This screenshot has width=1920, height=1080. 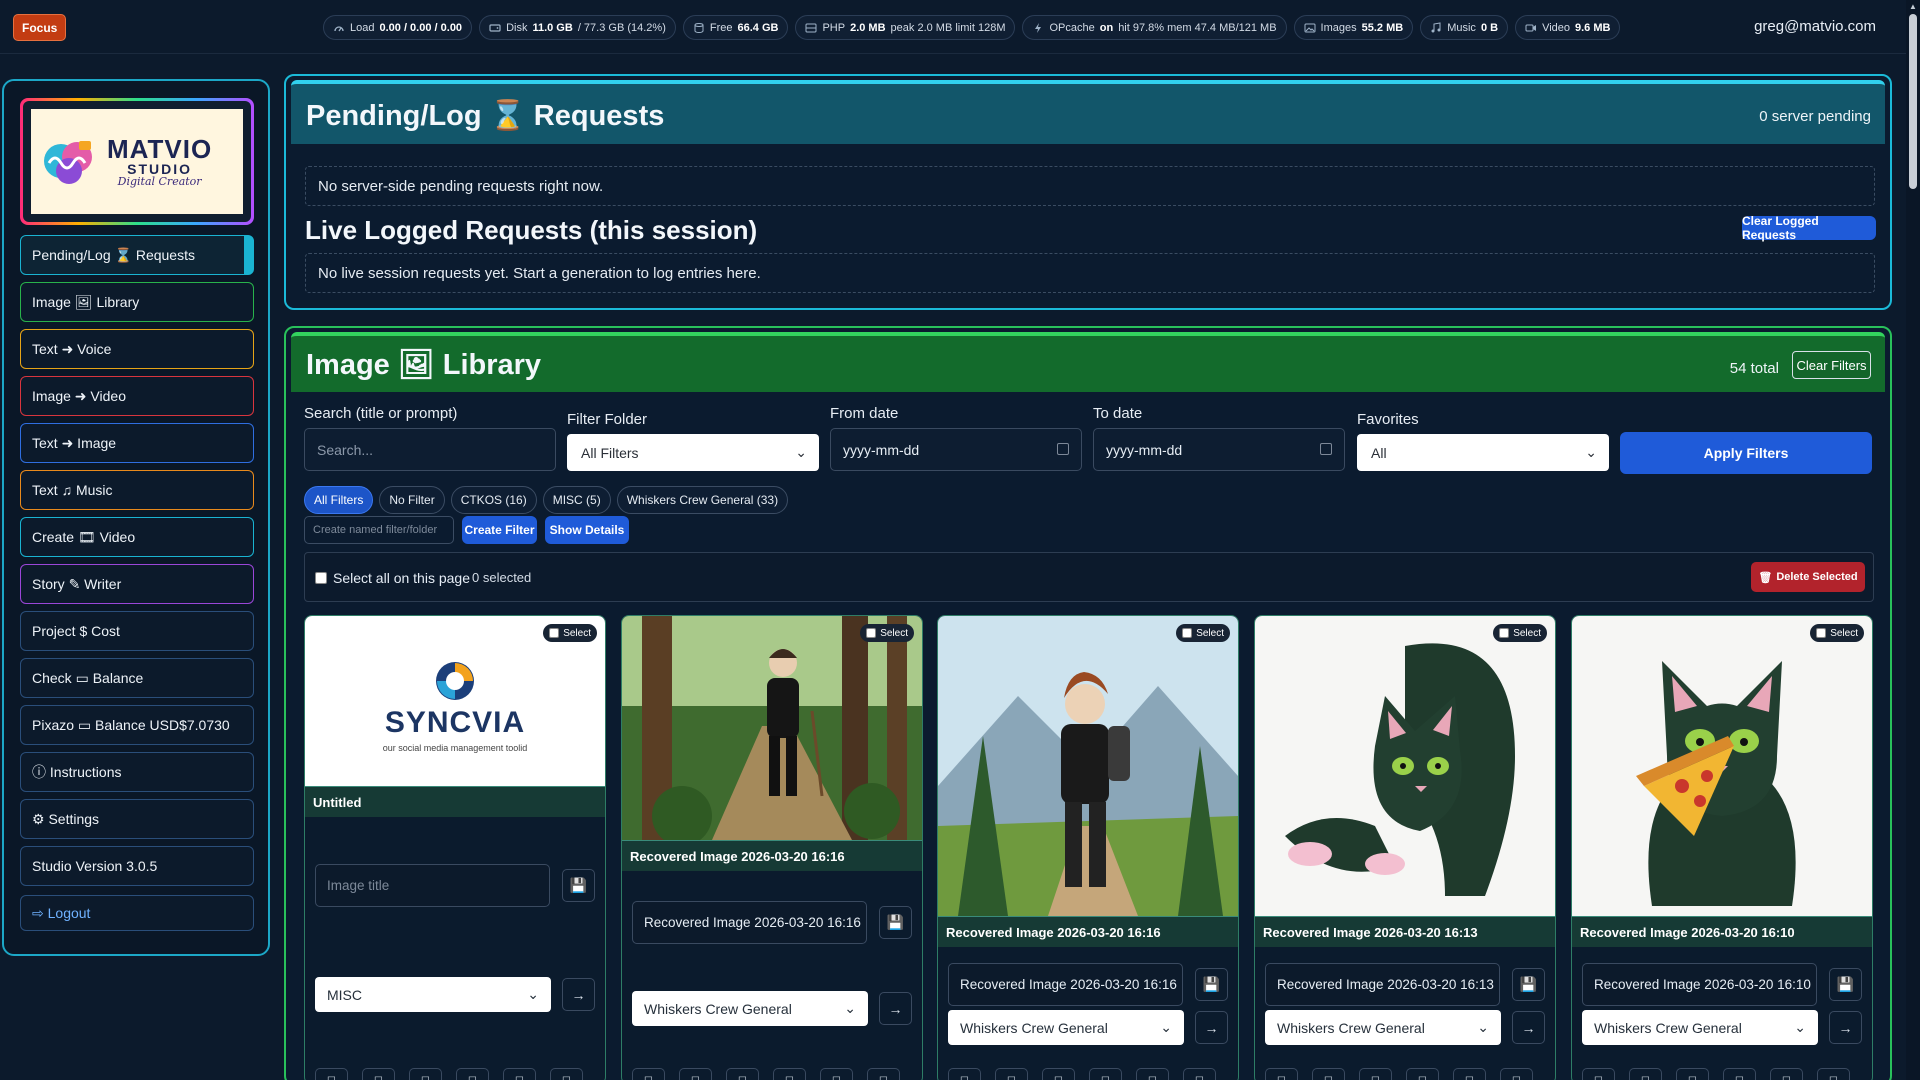 What do you see at coordinates (137, 537) in the screenshot?
I see `sidebar-item-6: Create 🎞 Video` at bounding box center [137, 537].